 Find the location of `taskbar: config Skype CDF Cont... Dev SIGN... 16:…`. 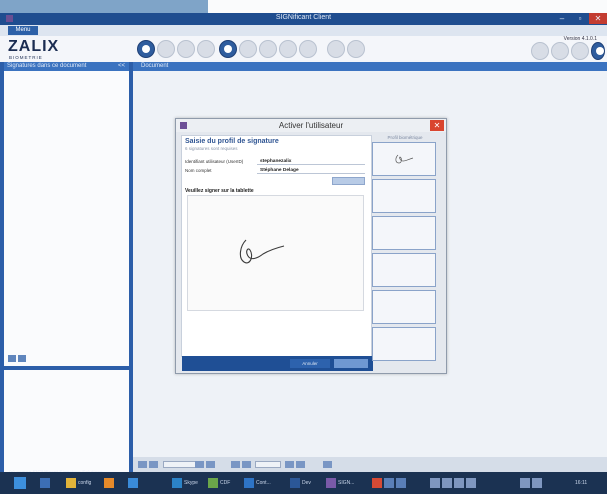

taskbar: config Skype CDF Cont... Dev SIGN... 16:… is located at coordinates (303, 483).